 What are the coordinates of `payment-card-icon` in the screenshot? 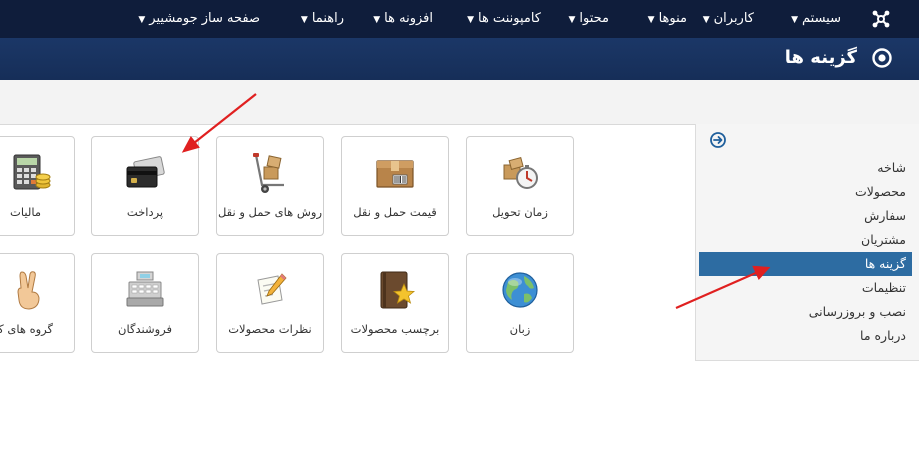 It's located at (145, 172).